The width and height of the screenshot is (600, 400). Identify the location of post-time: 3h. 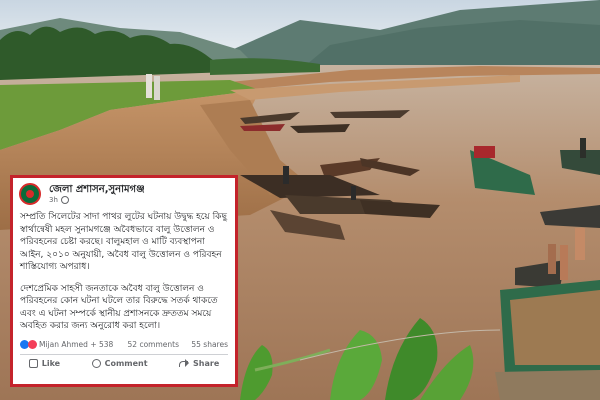
(97, 200).